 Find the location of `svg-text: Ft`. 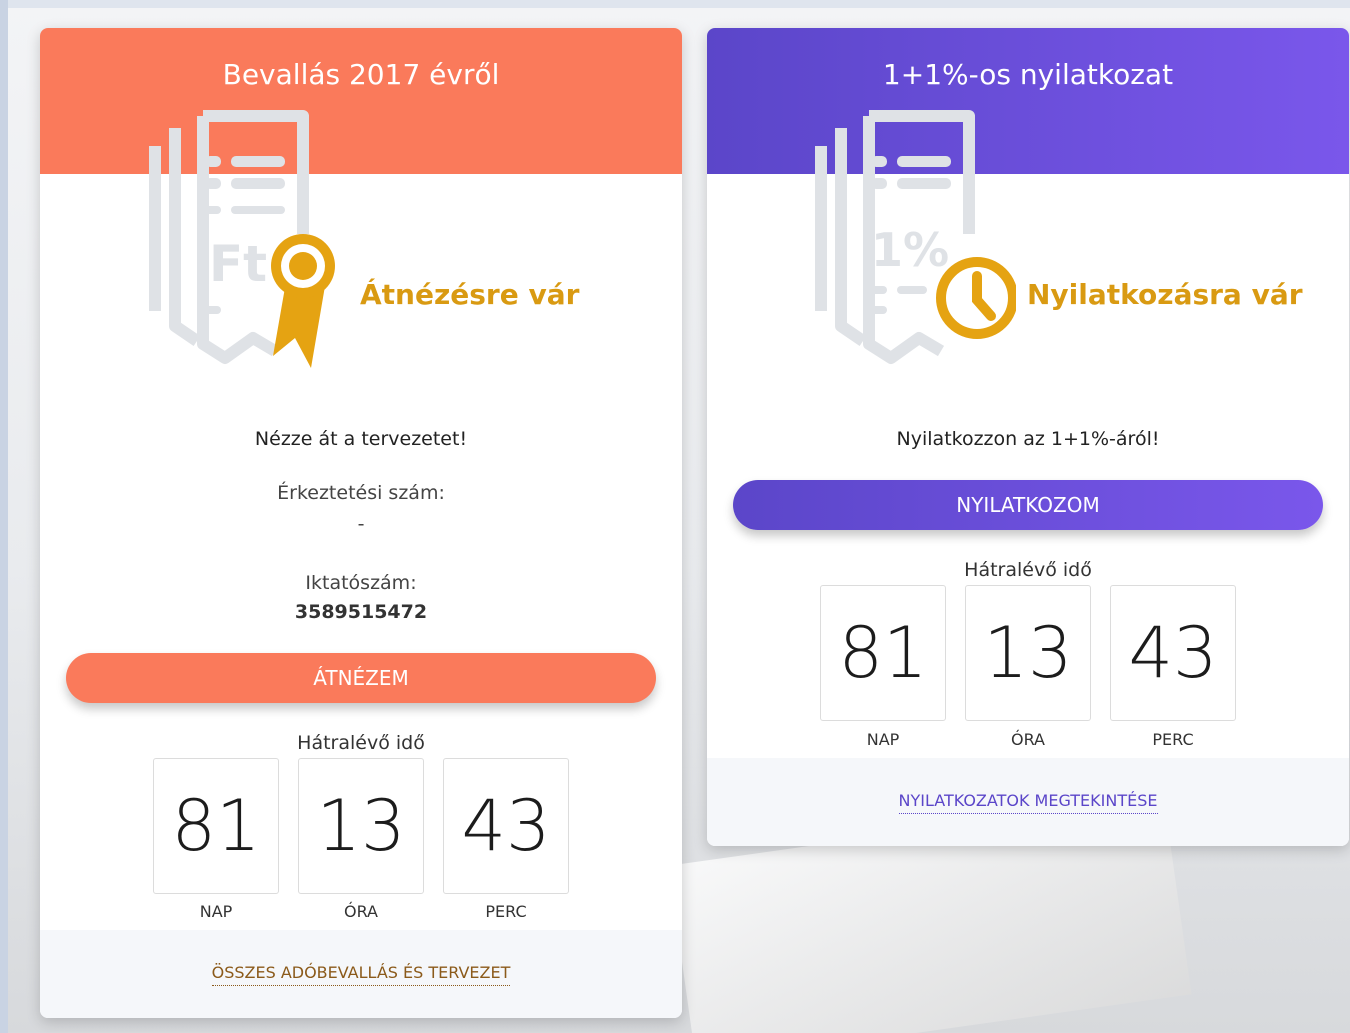

svg-text: Ft is located at coordinates (238, 264).